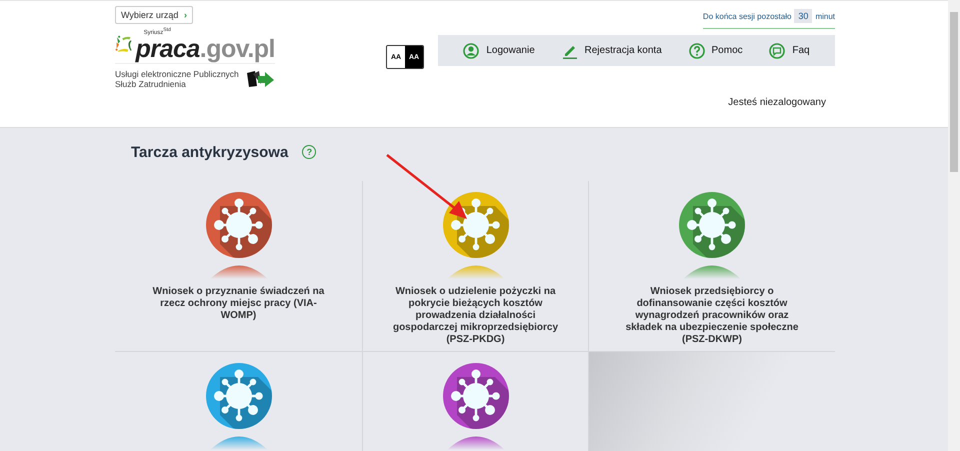  Describe the element at coordinates (205, 49) in the screenshot. I see `logo-text: praca.gov.pl` at that location.